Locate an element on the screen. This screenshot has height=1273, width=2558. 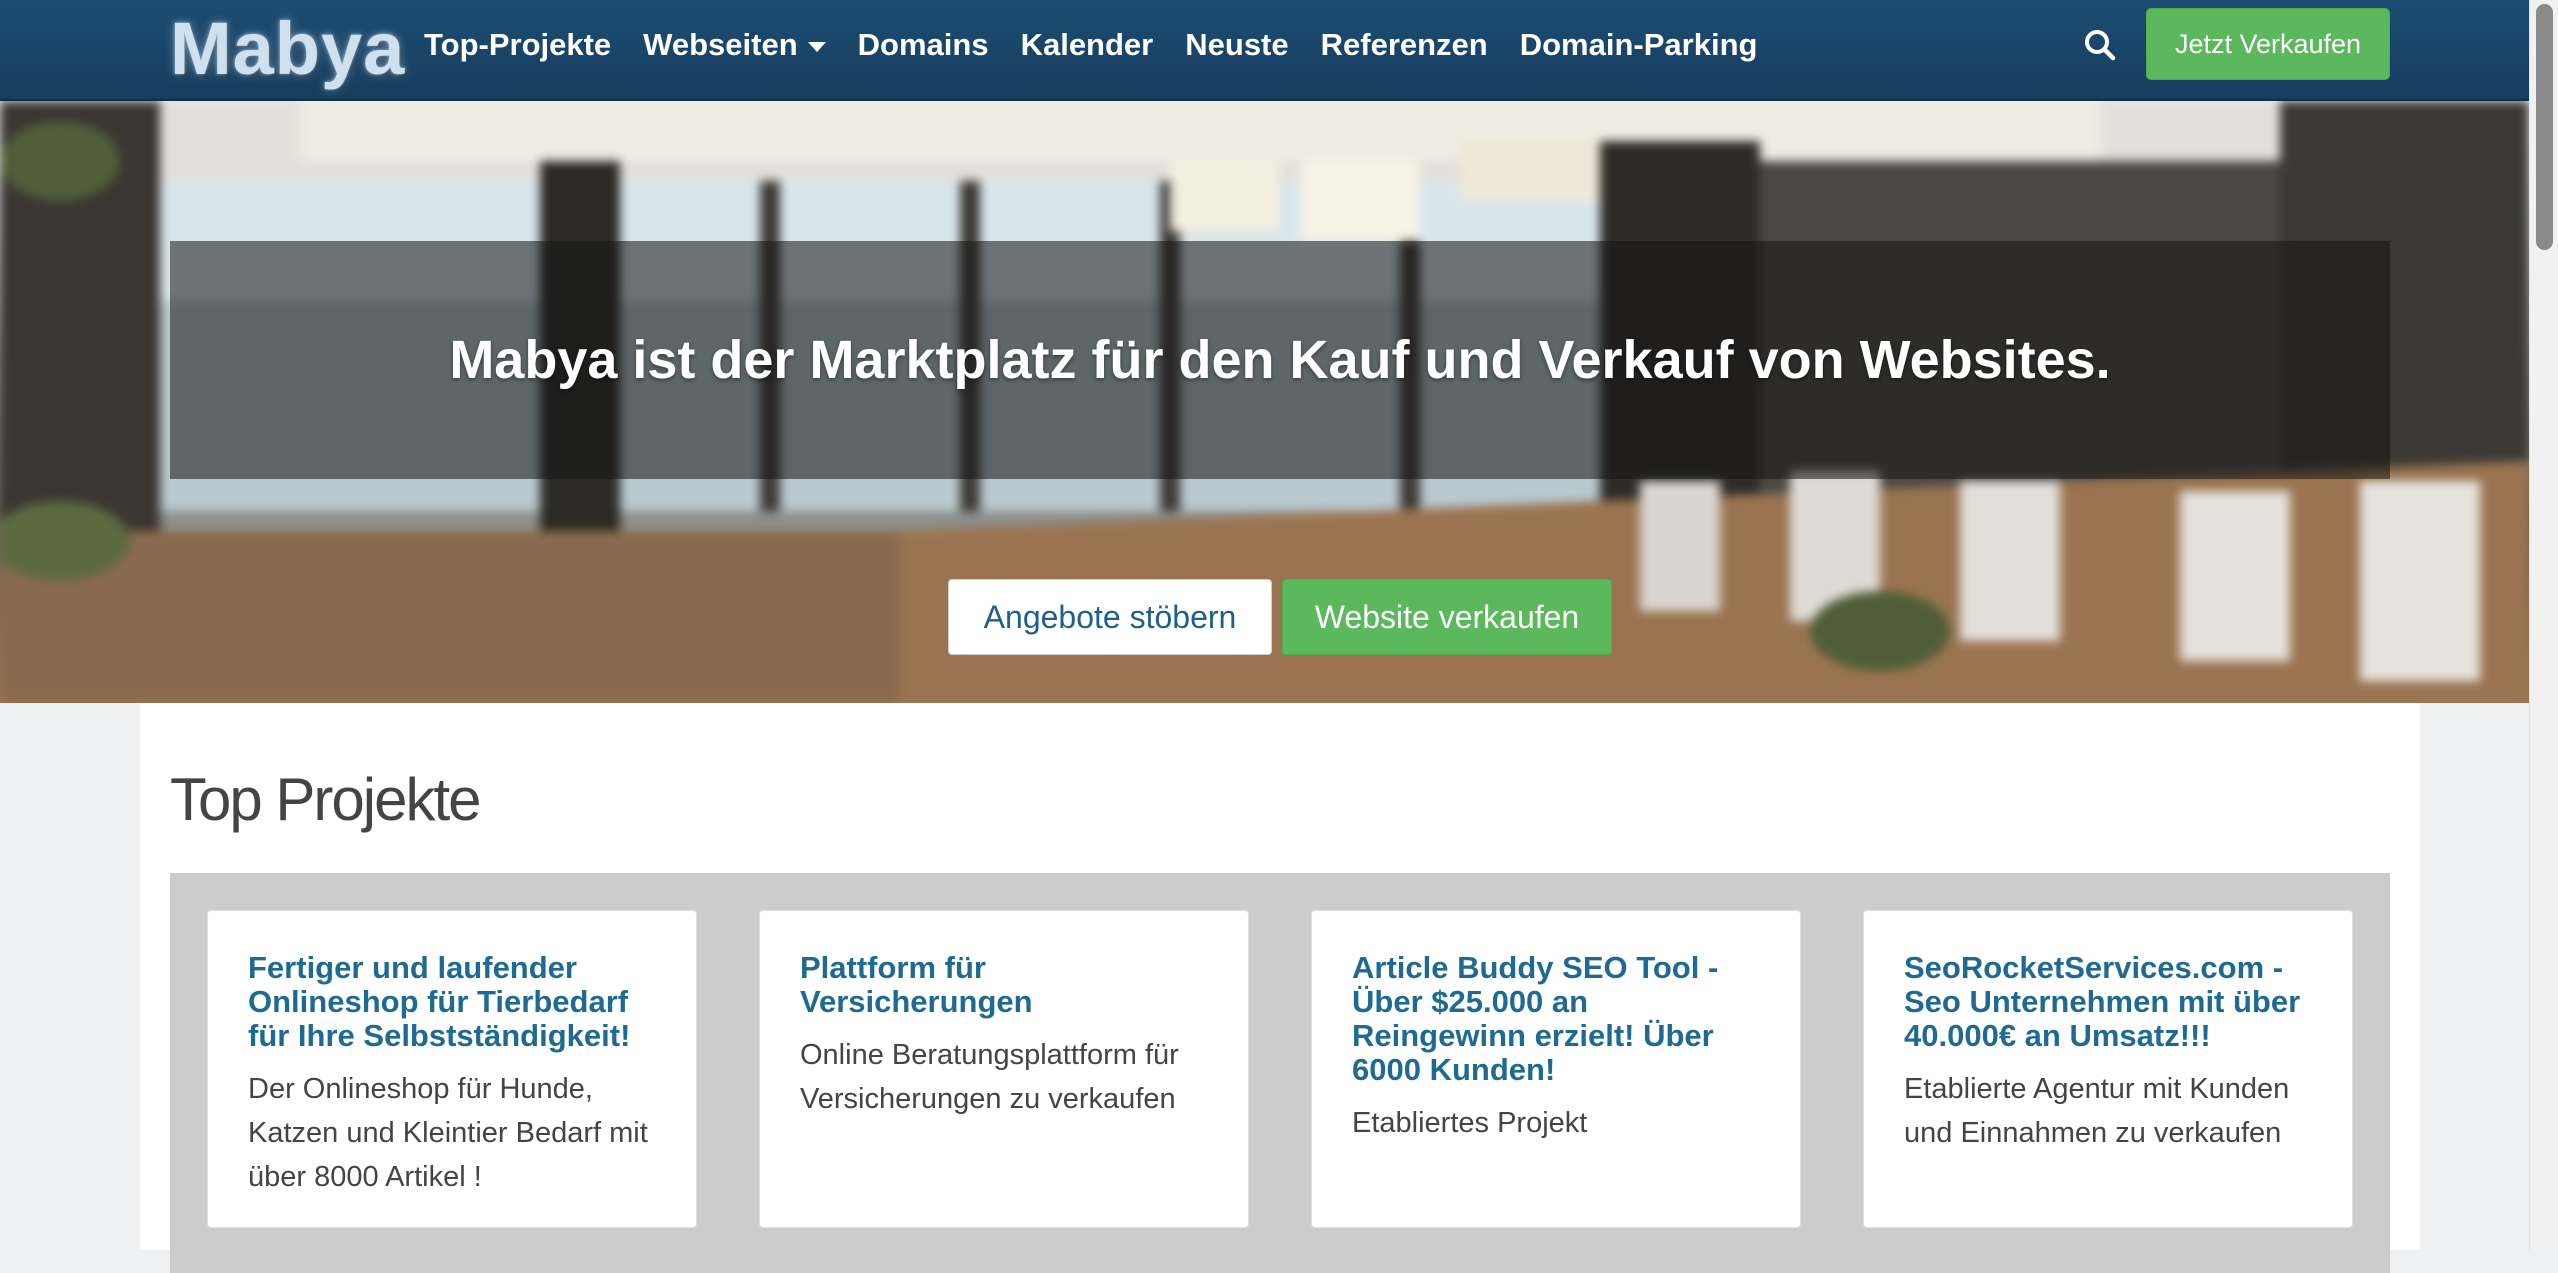
search-icon is located at coordinates (2100, 45).